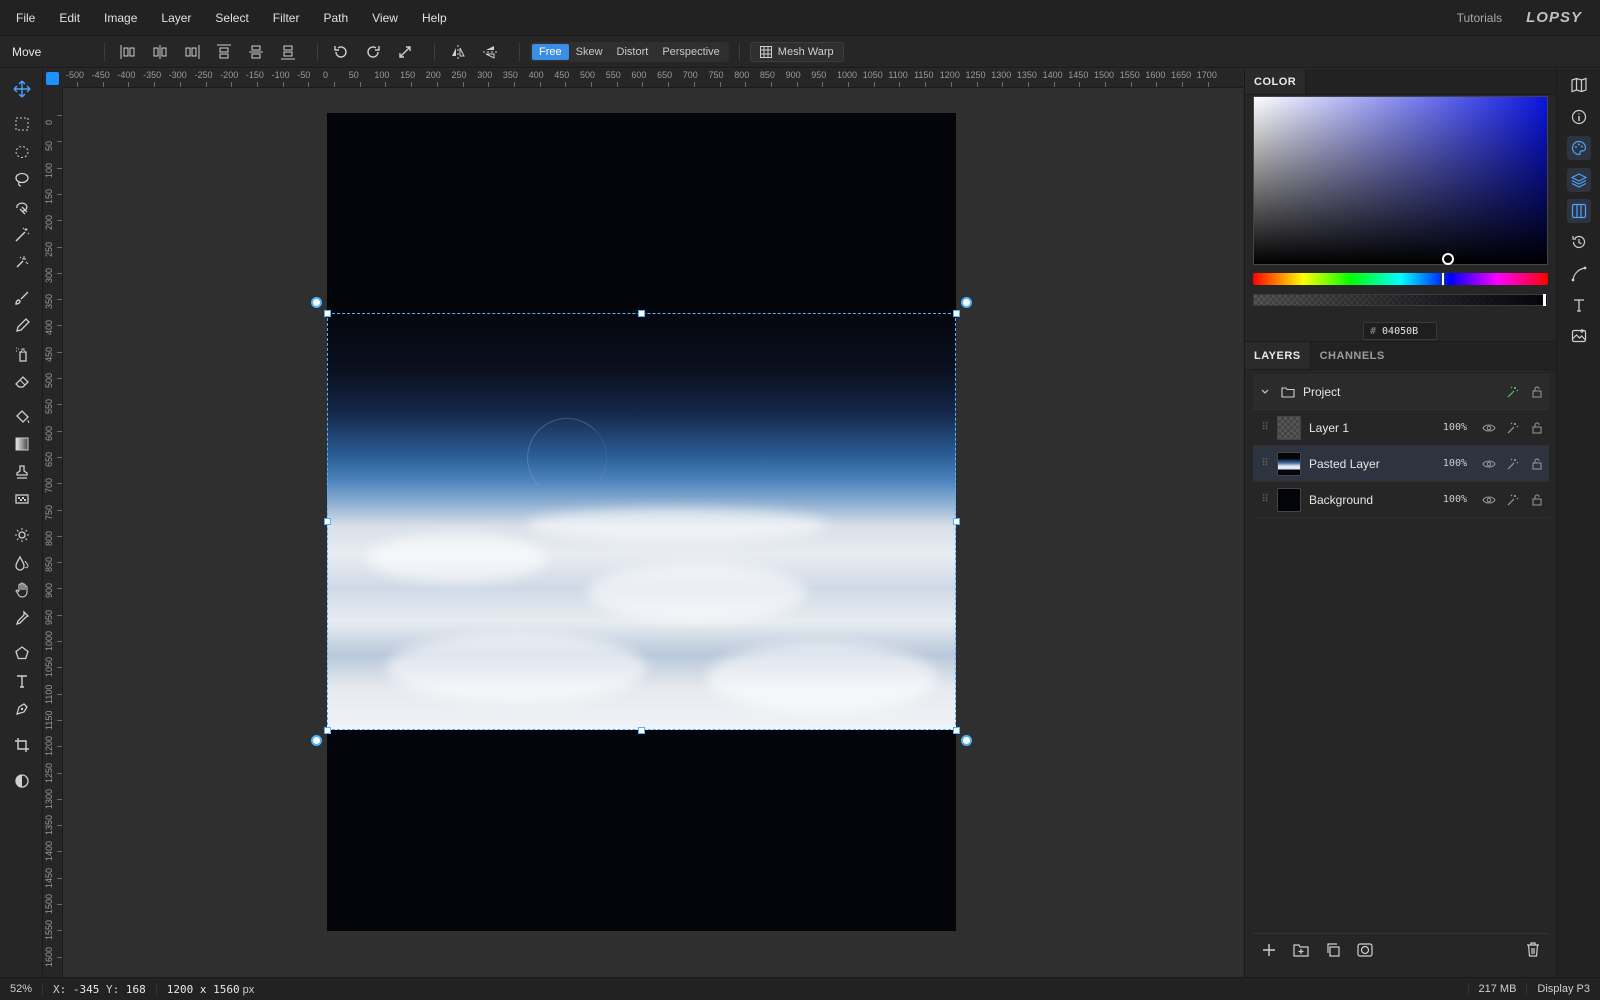 This screenshot has height=1000, width=1600. I want to click on align-center-h-icon, so click(160, 52).